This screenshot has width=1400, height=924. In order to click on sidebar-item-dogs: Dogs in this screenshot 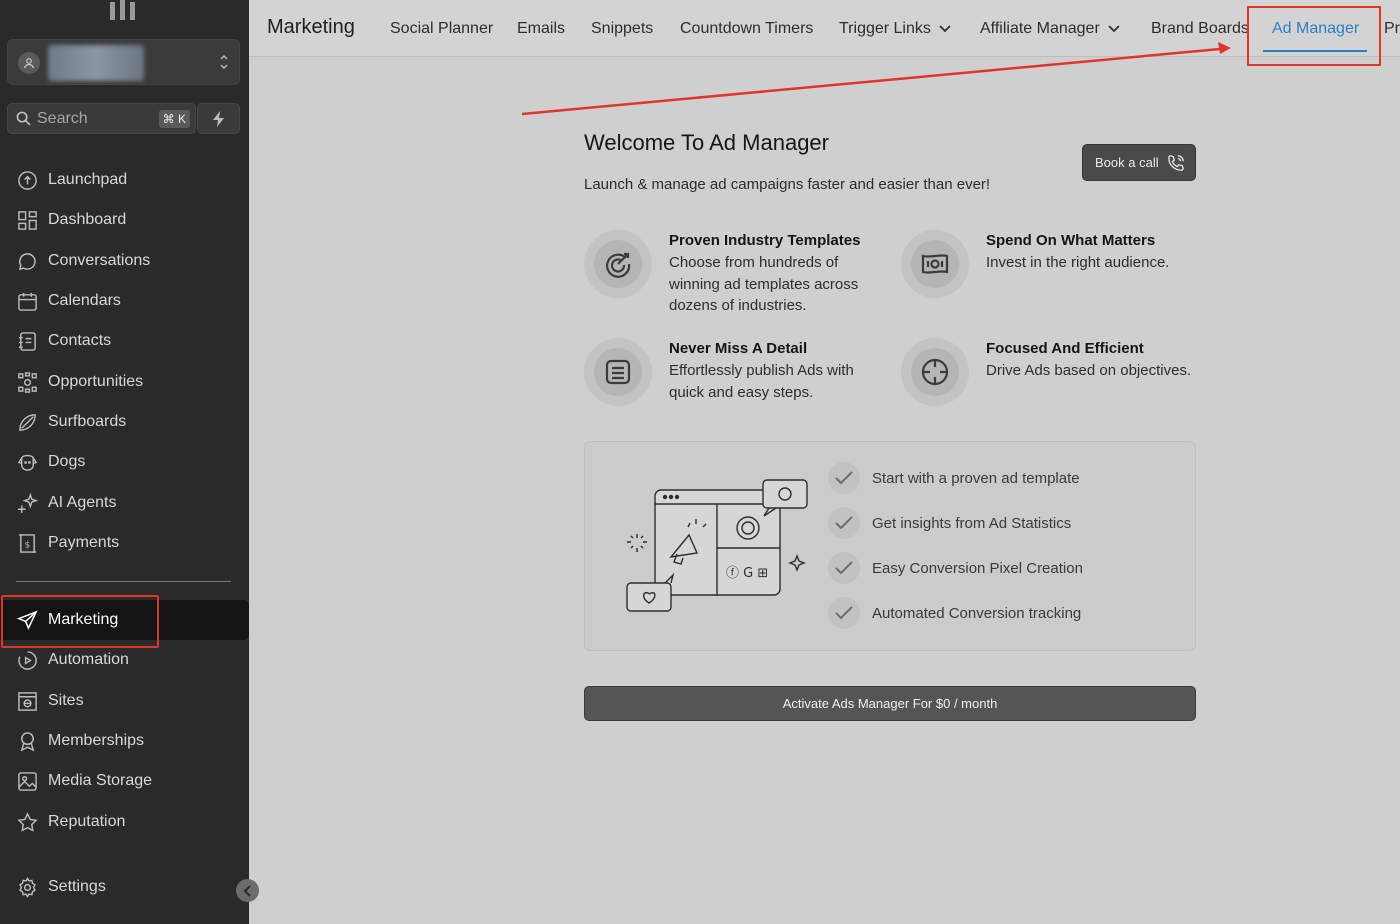, I will do `click(124, 462)`.